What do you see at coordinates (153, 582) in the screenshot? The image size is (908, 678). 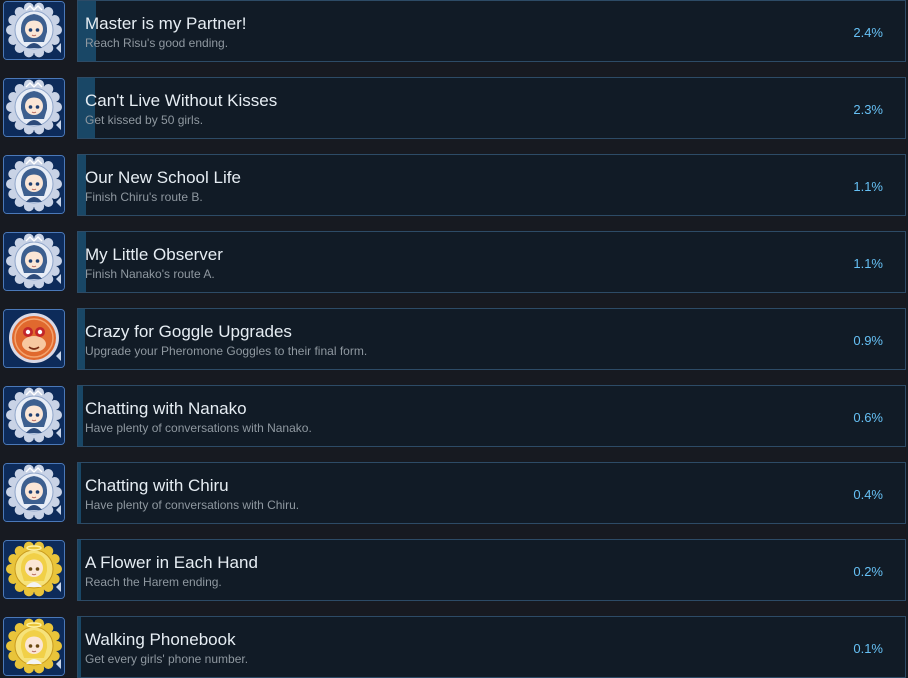 I see `achievement-description: Reach the Harem ending.` at bounding box center [153, 582].